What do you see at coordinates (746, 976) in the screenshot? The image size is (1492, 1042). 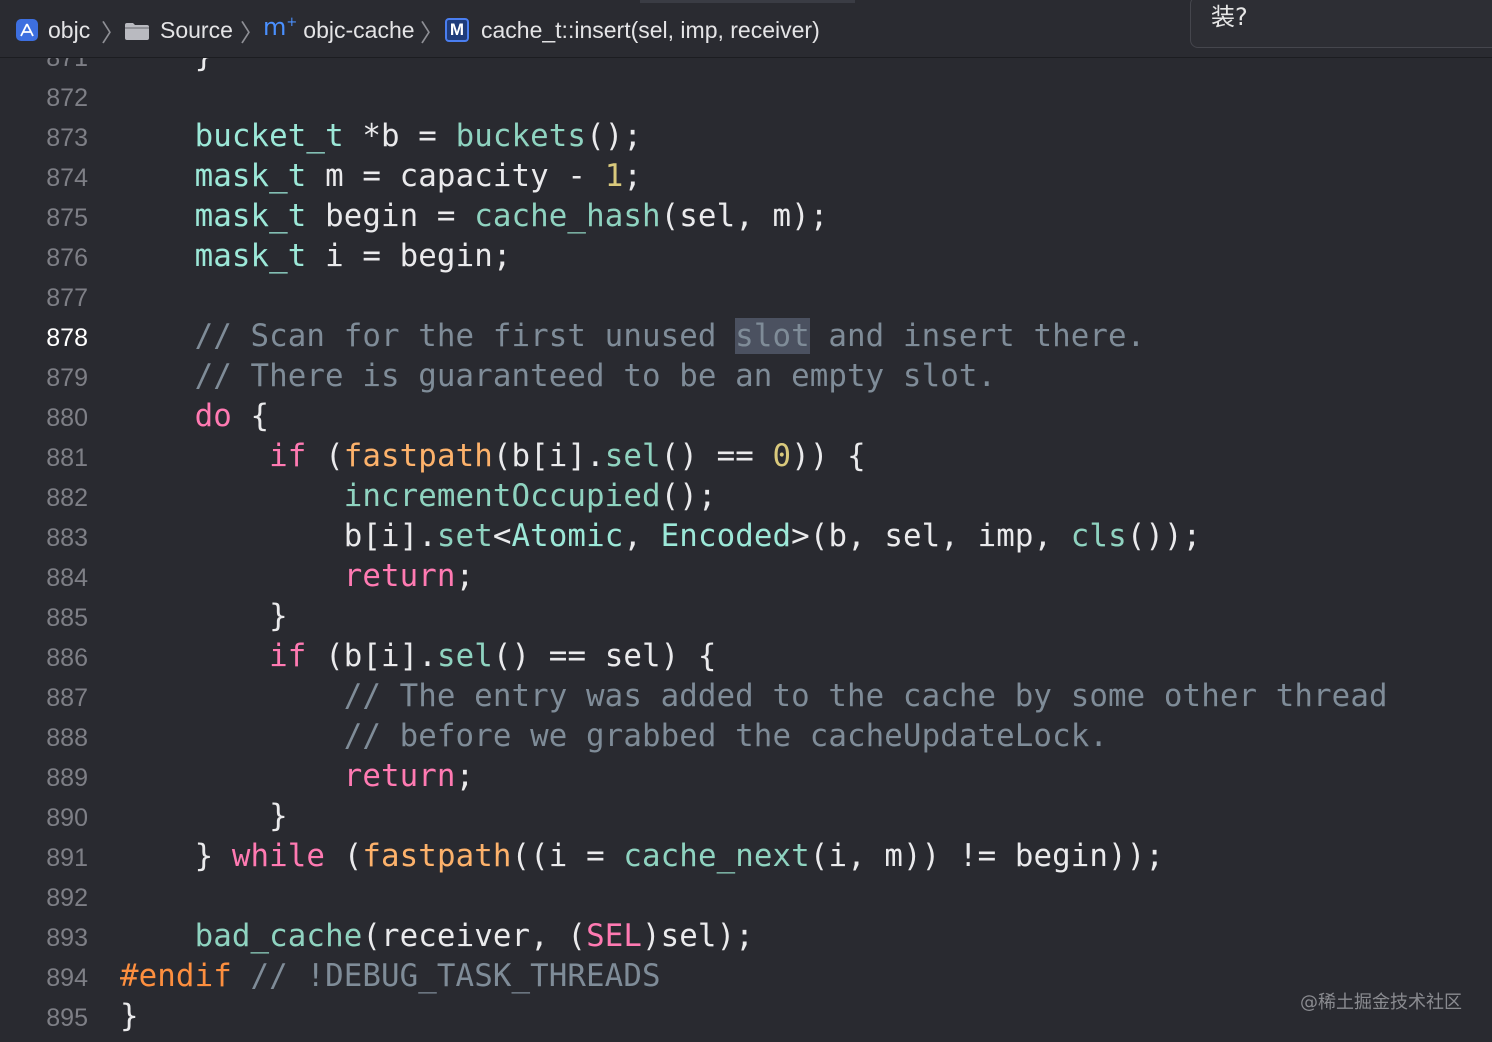 I see `code-line: 894 #endif // !DEBUG_TASK_THREADS` at bounding box center [746, 976].